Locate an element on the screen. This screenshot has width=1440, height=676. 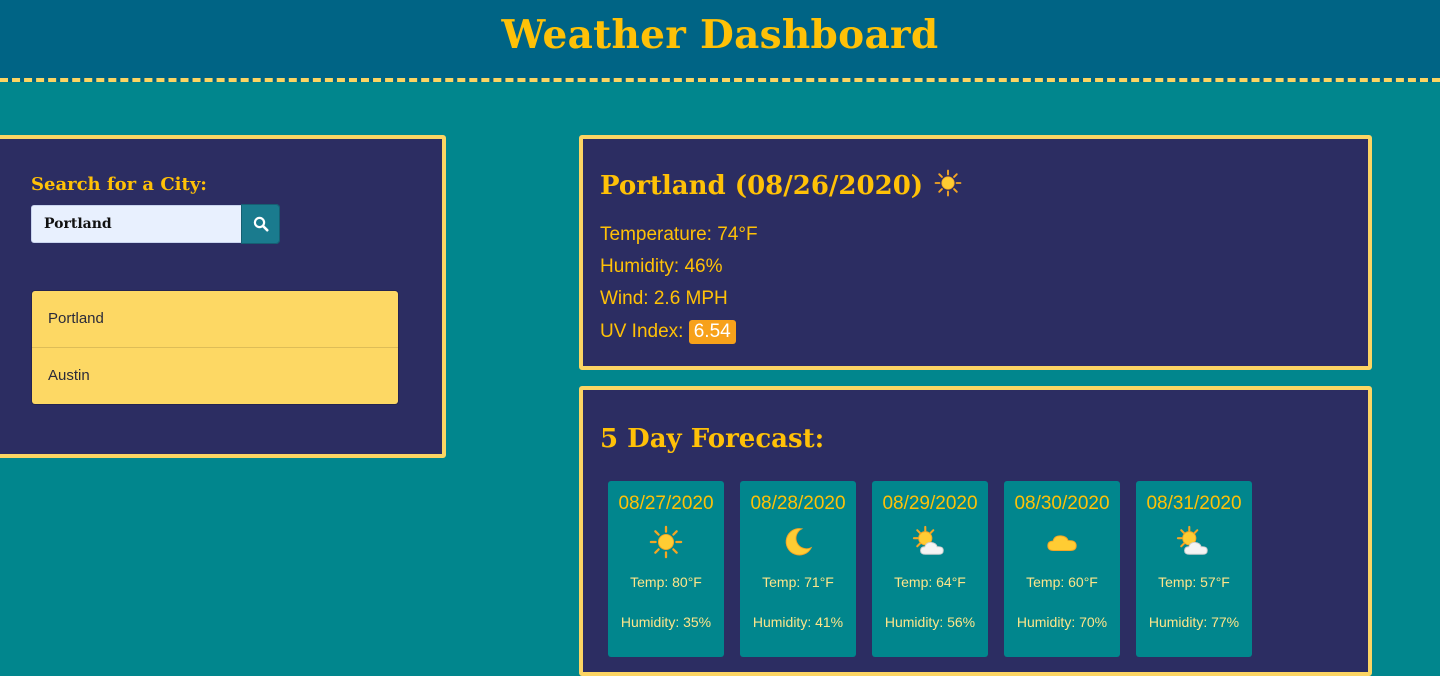
forecast-humidity: Humidity: 70% is located at coordinates (1062, 622).